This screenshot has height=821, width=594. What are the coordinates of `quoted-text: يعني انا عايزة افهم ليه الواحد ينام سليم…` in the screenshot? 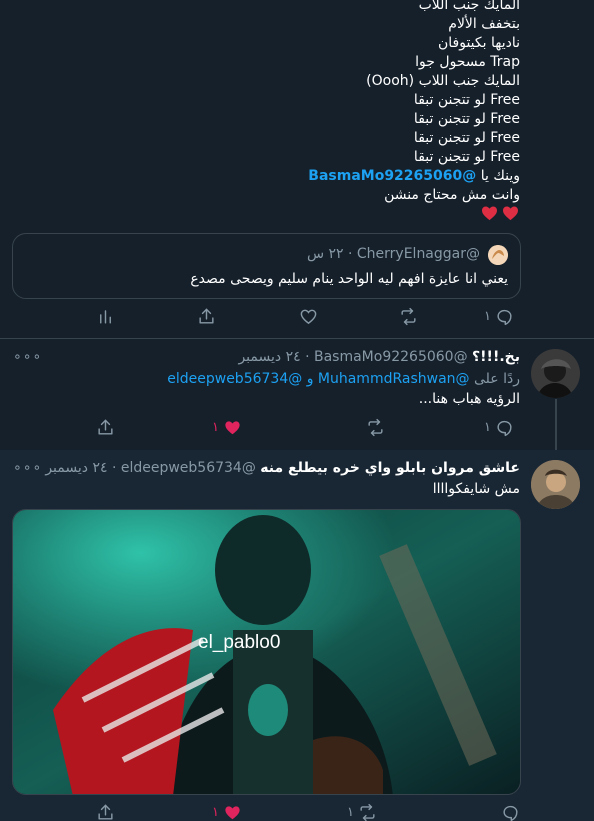 It's located at (349, 279).